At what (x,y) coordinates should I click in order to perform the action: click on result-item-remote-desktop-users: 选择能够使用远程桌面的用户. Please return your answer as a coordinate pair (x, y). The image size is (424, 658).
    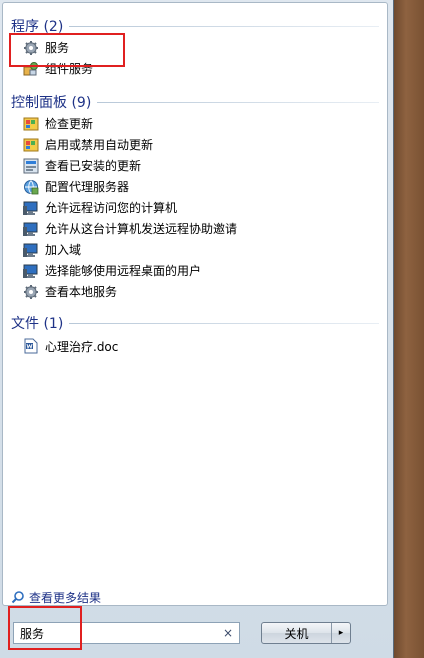
    Looking at the image, I should click on (195, 270).